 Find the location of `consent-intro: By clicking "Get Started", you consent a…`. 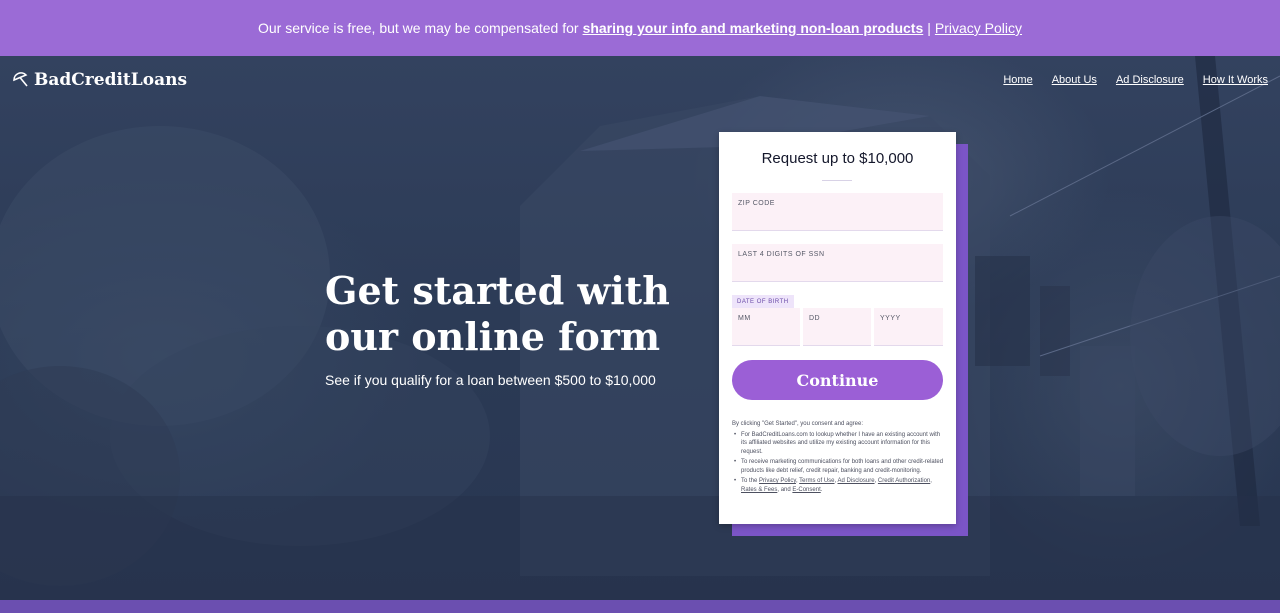

consent-intro: By clicking "Get Started", you consent a… is located at coordinates (797, 424).